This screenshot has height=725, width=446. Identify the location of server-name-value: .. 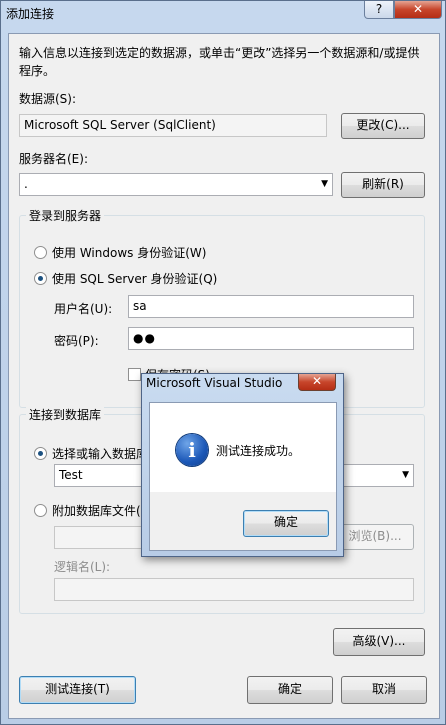
(26, 184).